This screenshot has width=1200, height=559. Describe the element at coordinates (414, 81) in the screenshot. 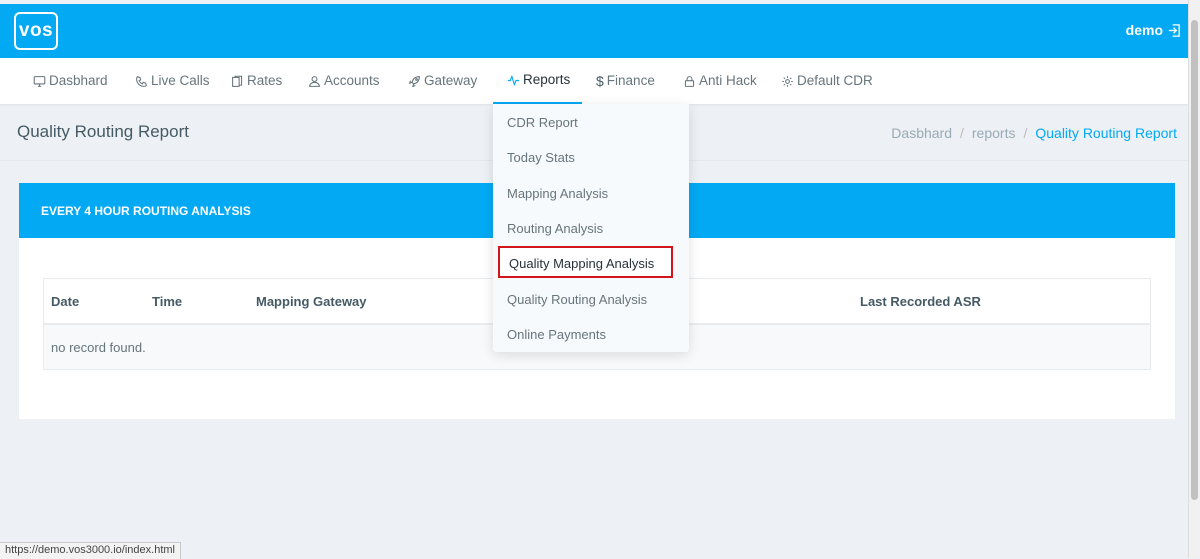

I see `rocket-icon` at that location.